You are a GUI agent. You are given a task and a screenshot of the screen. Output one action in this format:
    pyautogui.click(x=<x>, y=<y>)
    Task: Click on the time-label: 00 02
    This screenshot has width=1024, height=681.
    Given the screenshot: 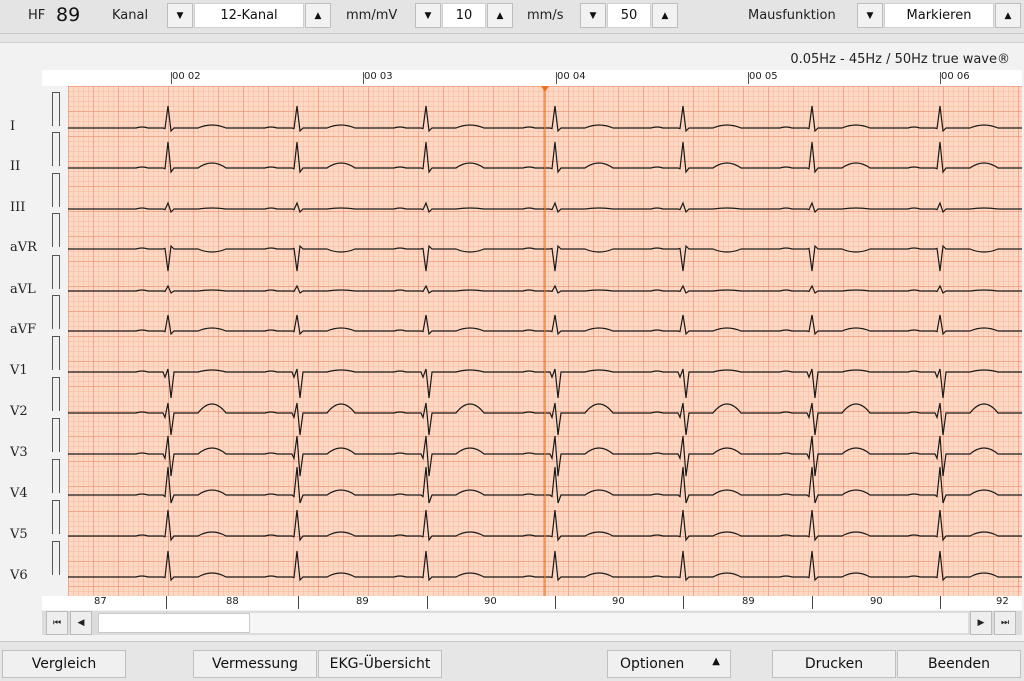 What is the action you would take?
    pyautogui.click(x=186, y=77)
    